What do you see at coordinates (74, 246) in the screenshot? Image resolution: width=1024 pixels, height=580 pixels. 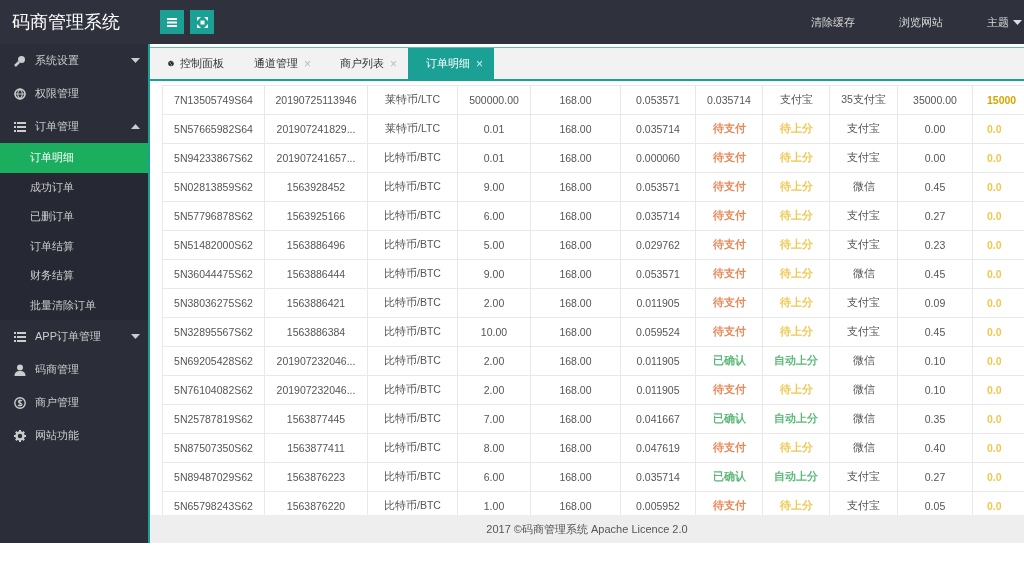 I see `sidebar-subitem: 订单结算` at bounding box center [74, 246].